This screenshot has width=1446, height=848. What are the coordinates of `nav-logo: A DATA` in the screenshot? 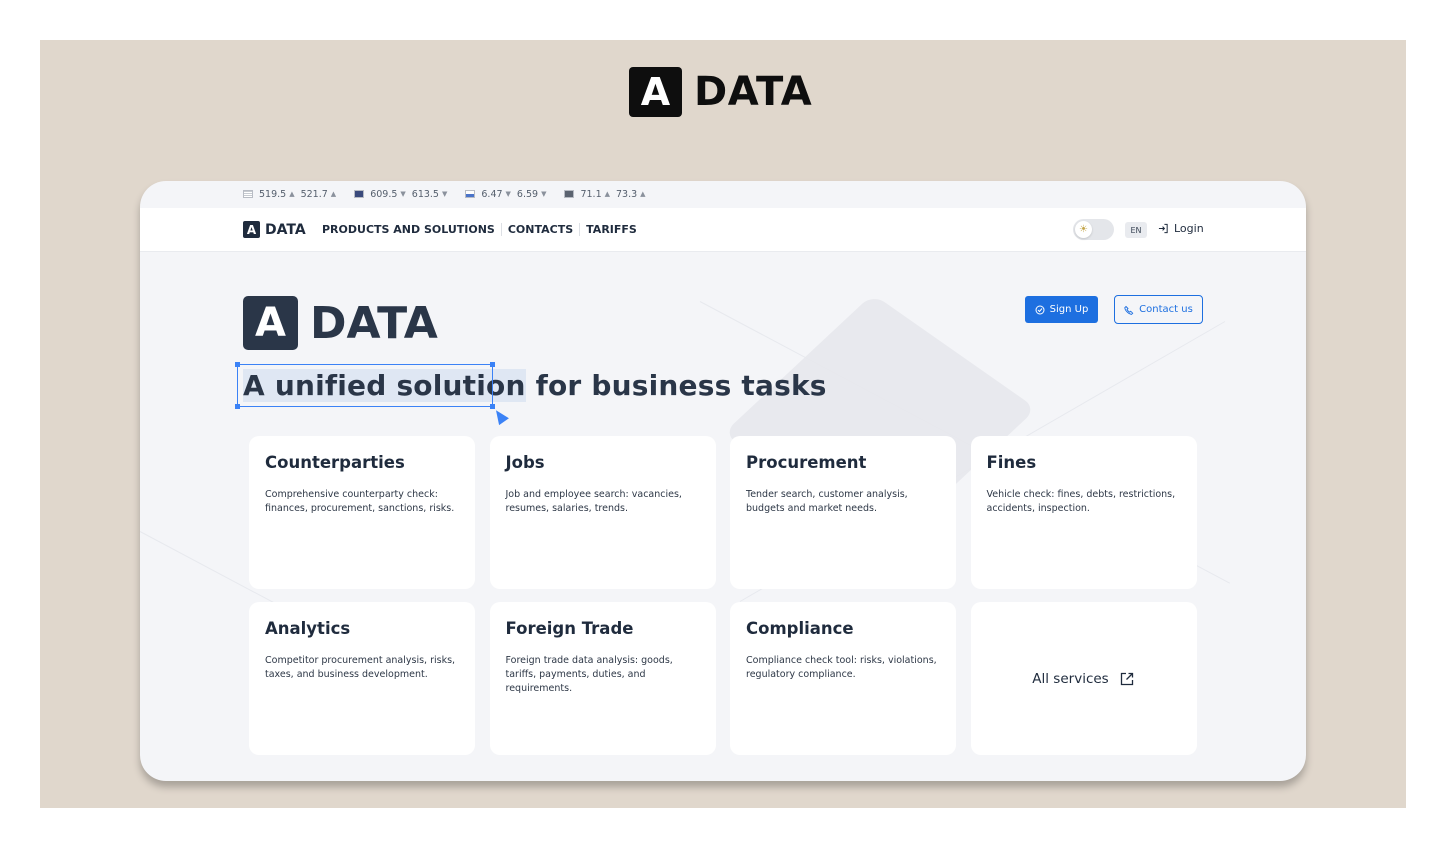 It's located at (274, 229).